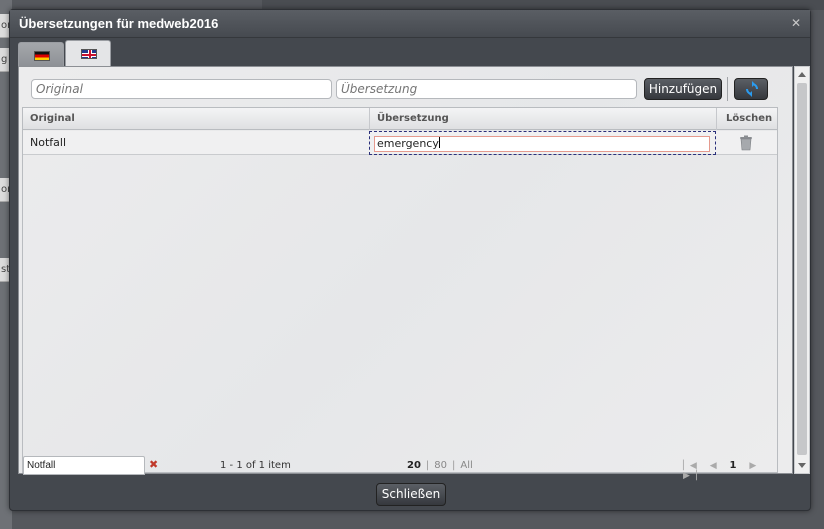  I want to click on page-size-all: All, so click(466, 465).